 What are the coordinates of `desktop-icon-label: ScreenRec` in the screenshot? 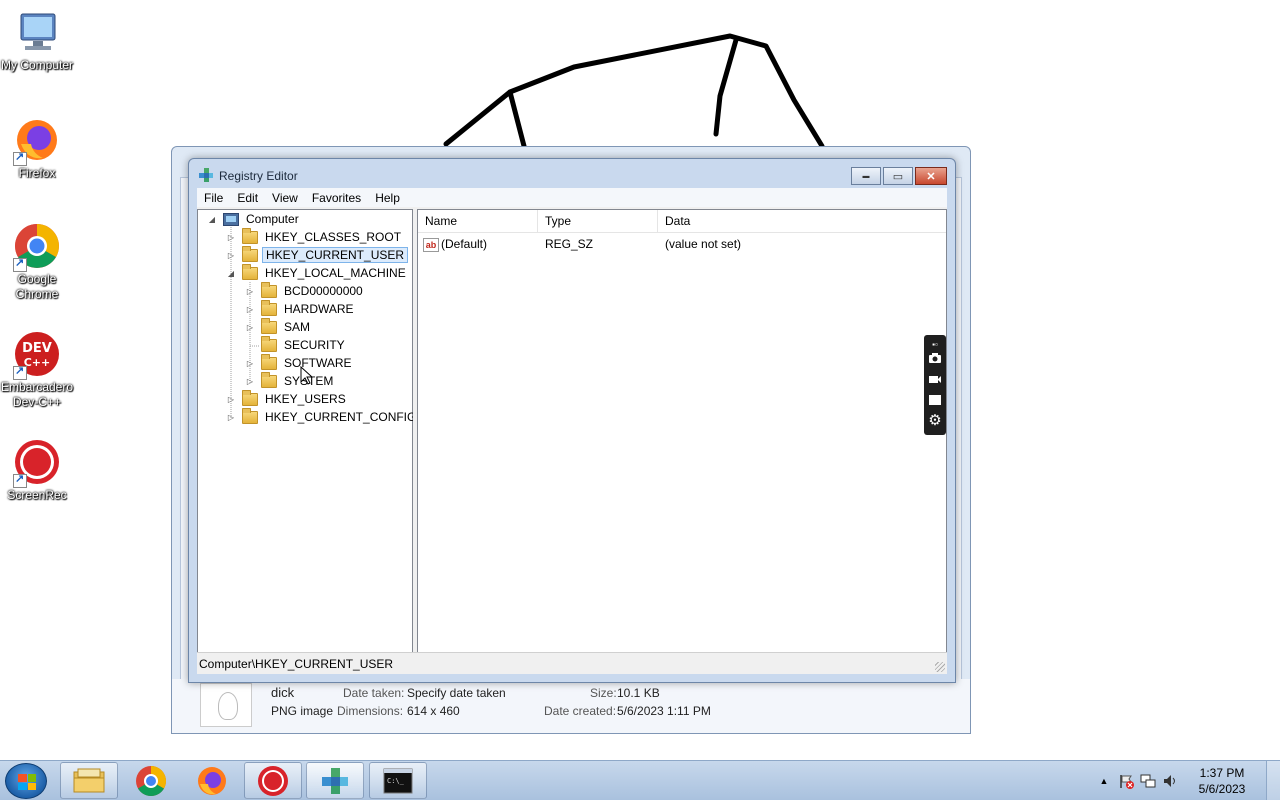 It's located at (37, 495).